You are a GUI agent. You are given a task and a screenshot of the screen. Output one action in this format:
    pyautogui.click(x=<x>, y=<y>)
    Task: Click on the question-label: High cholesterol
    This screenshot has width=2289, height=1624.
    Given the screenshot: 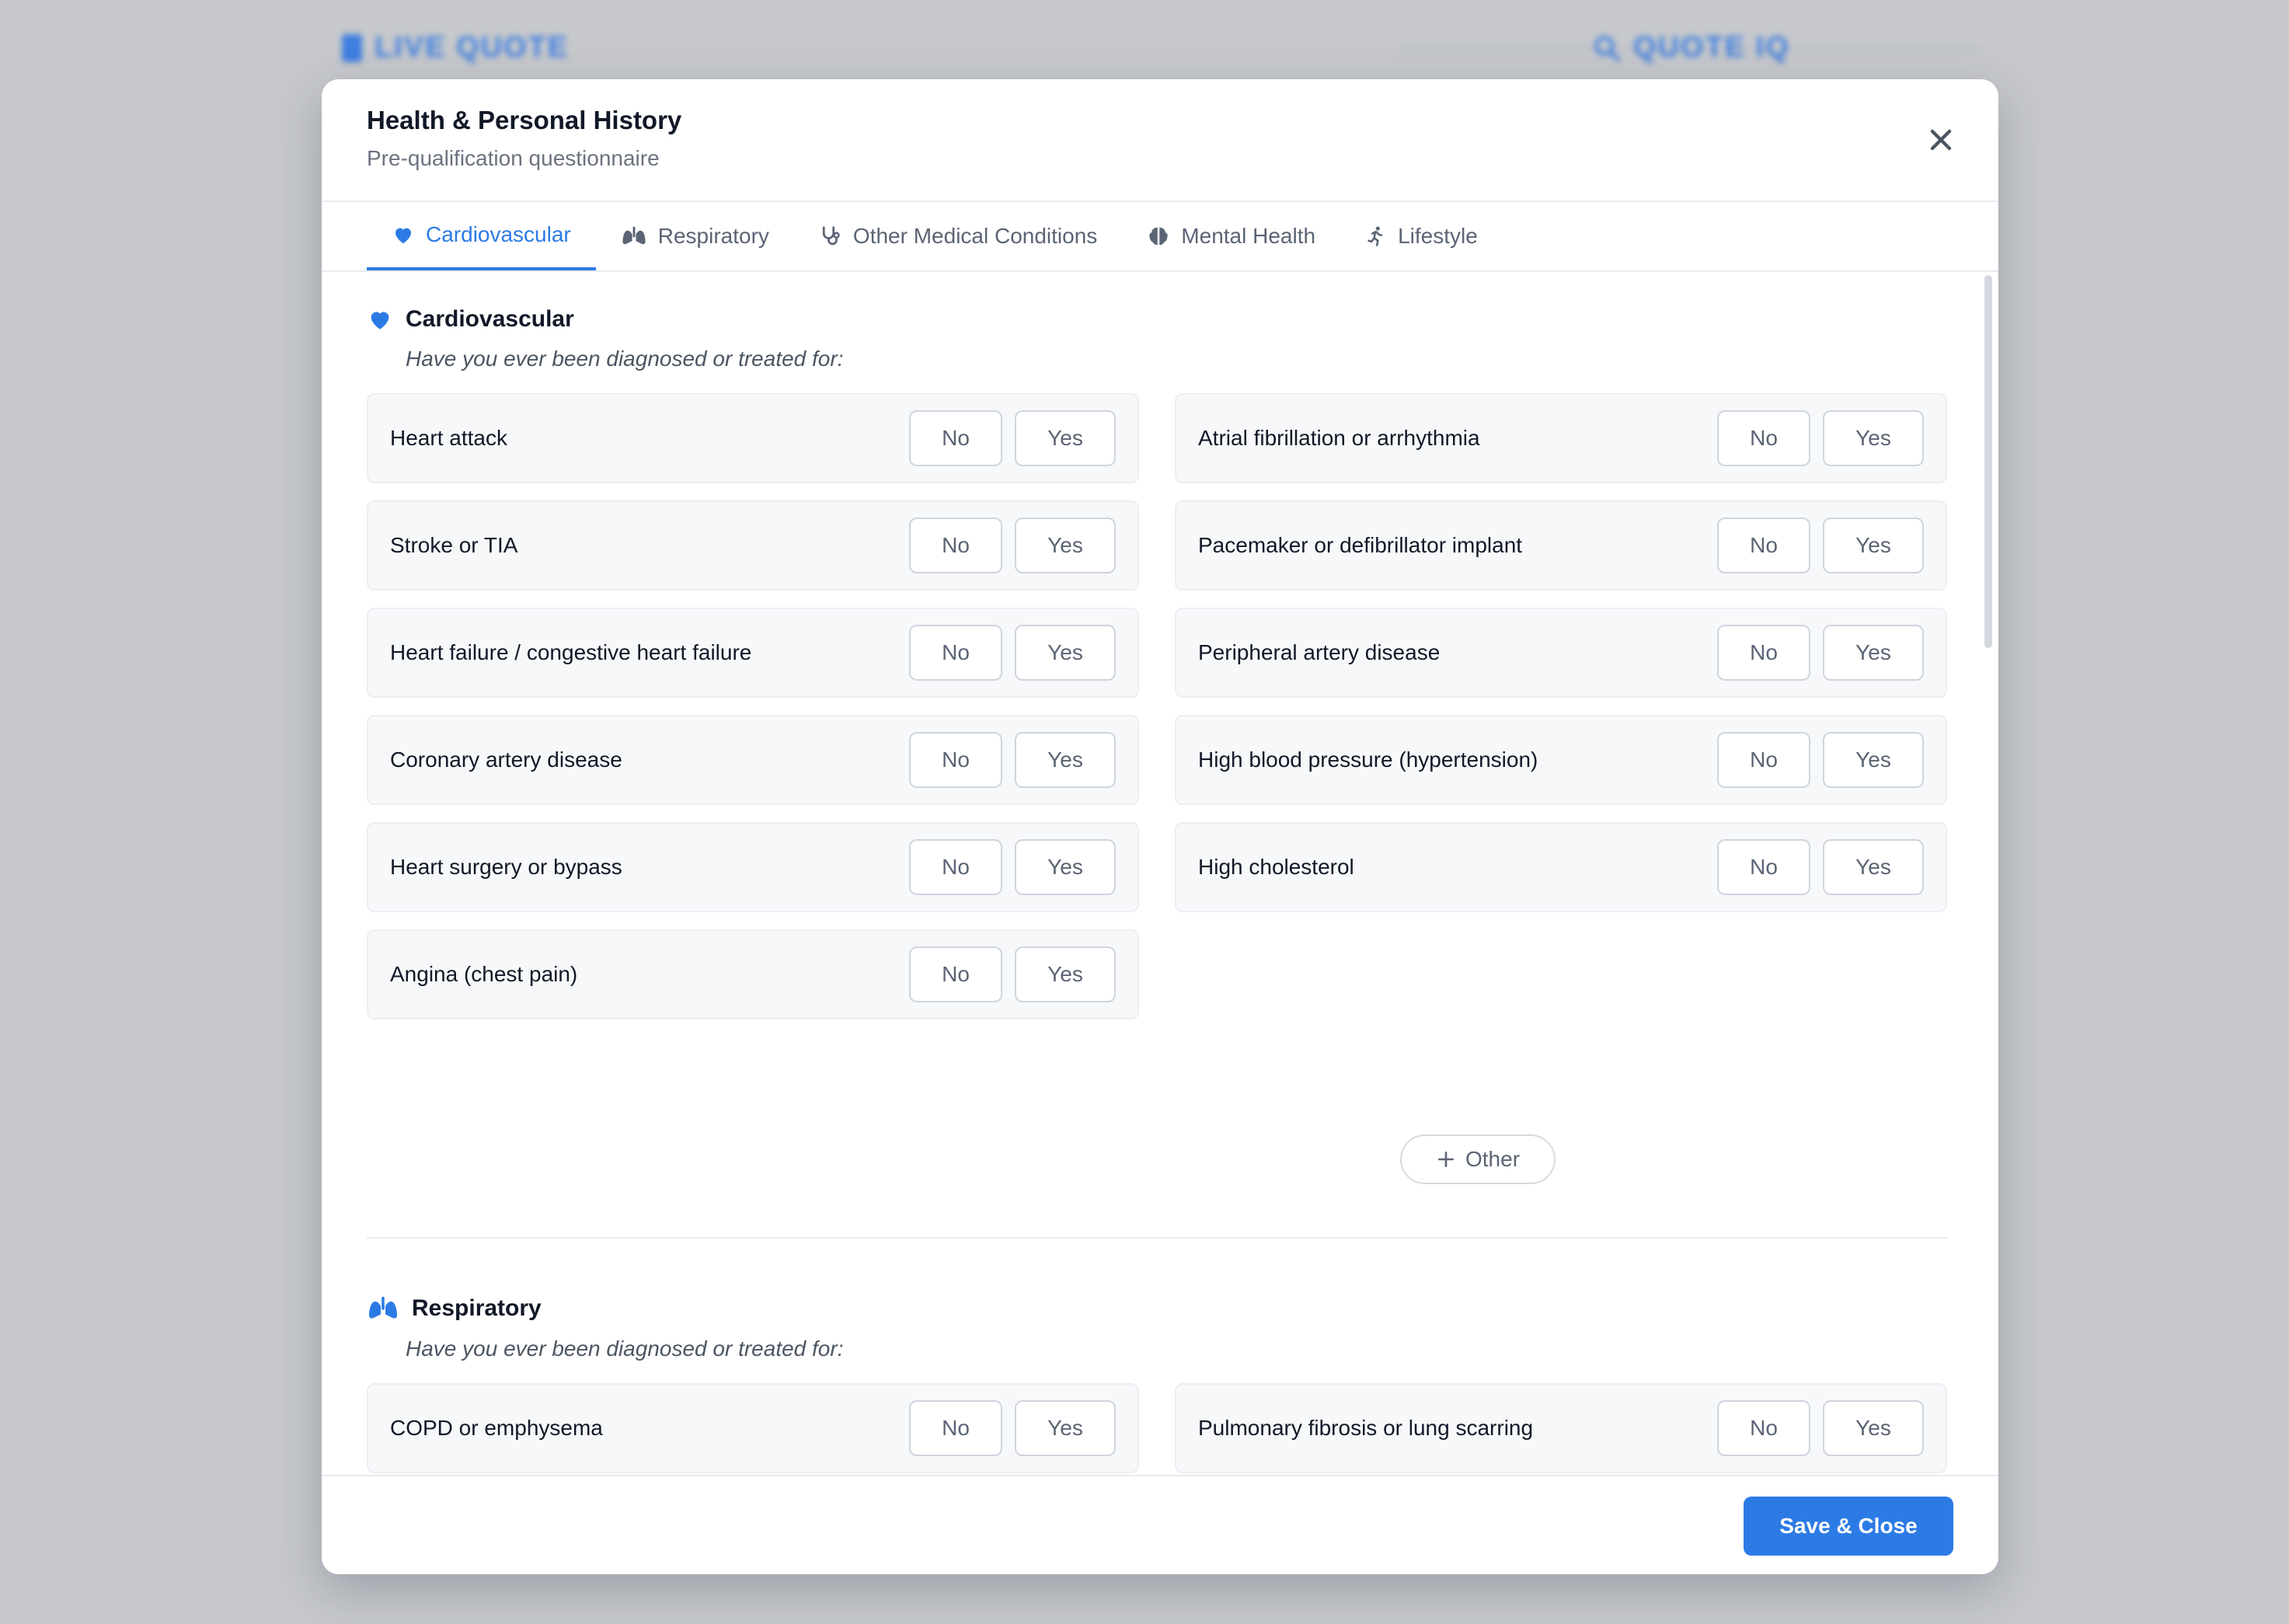 What is the action you would take?
    pyautogui.click(x=1276, y=867)
    